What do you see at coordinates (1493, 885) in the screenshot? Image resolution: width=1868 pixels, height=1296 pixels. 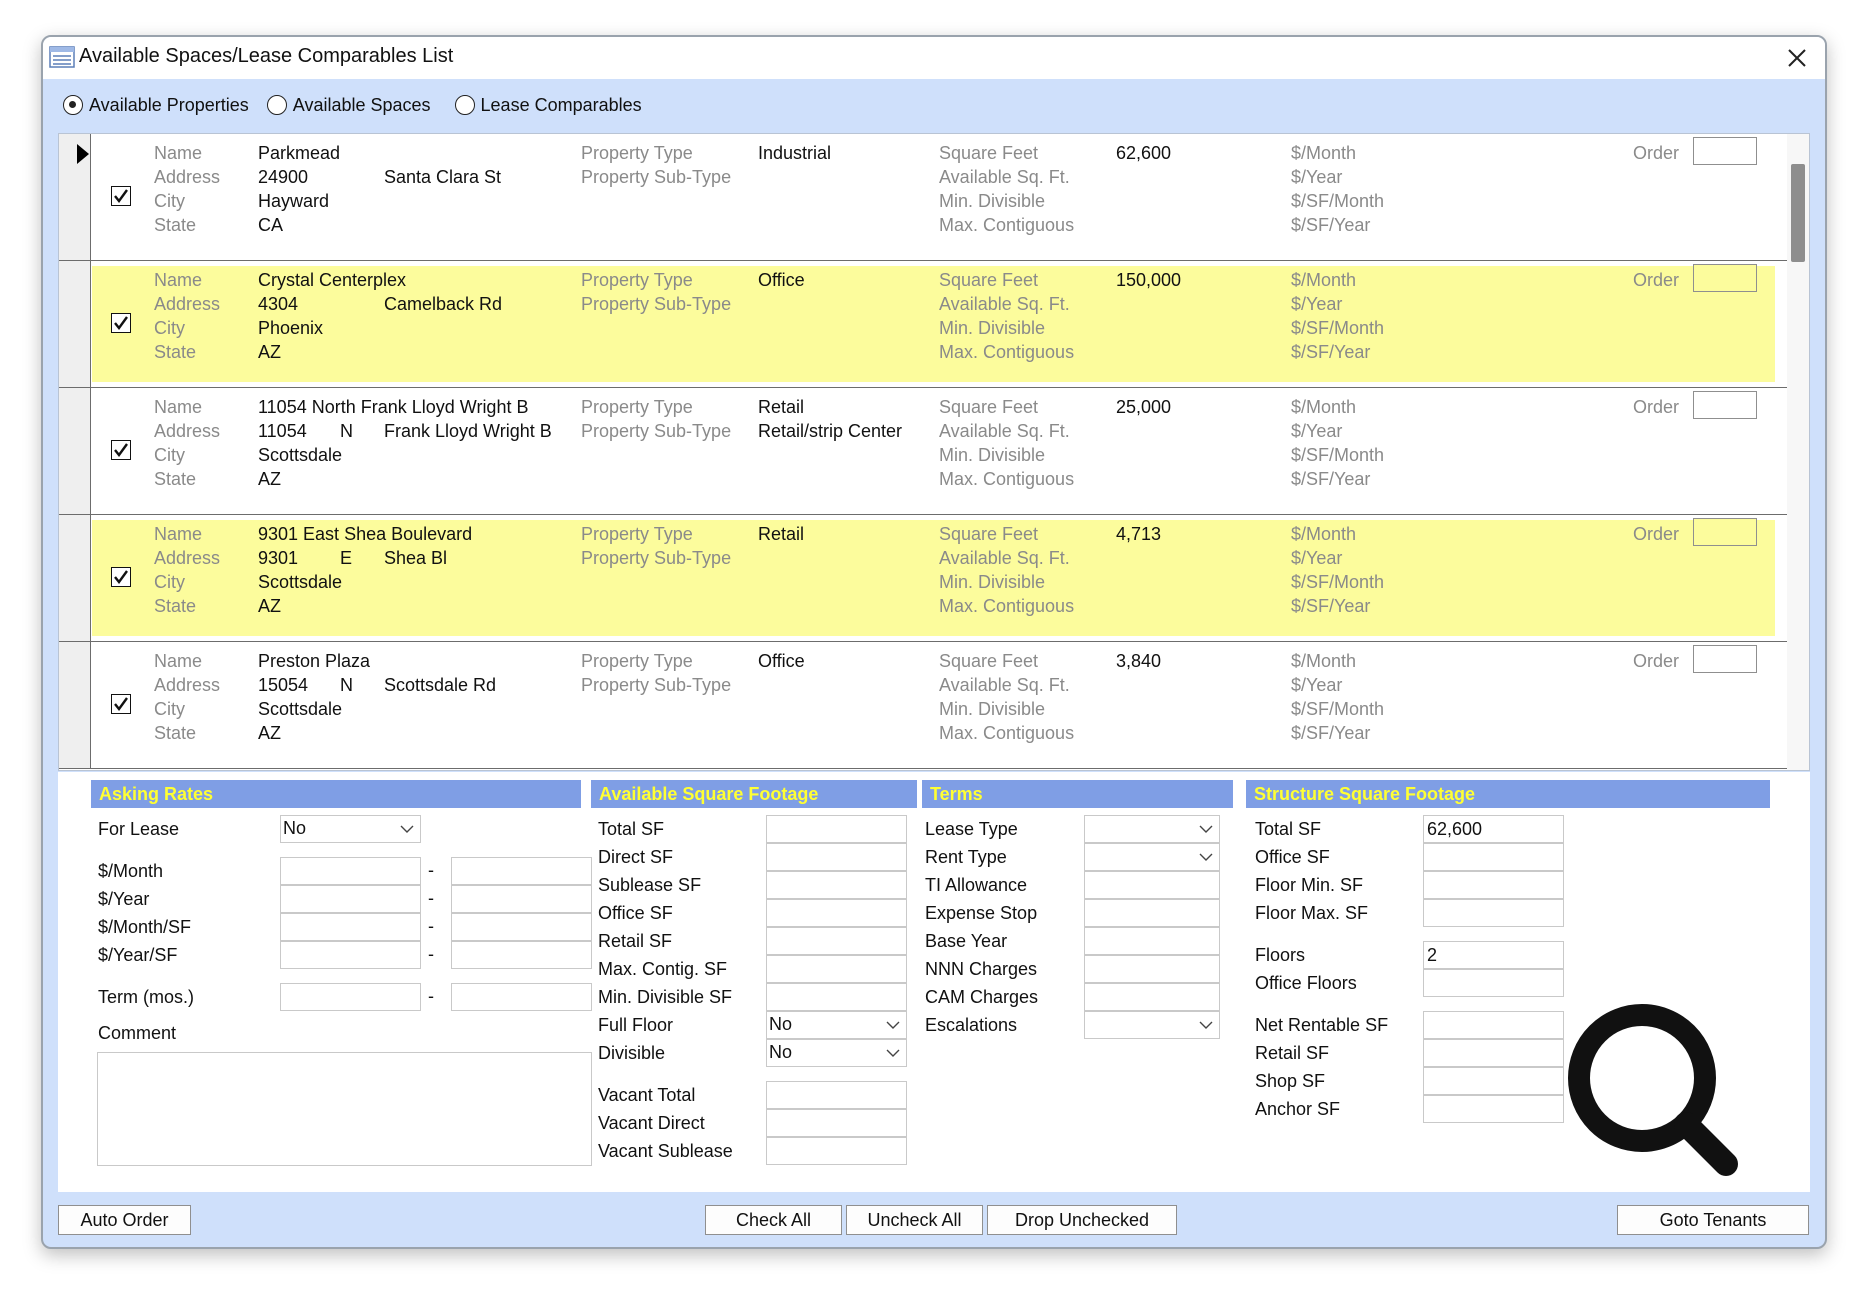 I see `floor-min-sf-input` at bounding box center [1493, 885].